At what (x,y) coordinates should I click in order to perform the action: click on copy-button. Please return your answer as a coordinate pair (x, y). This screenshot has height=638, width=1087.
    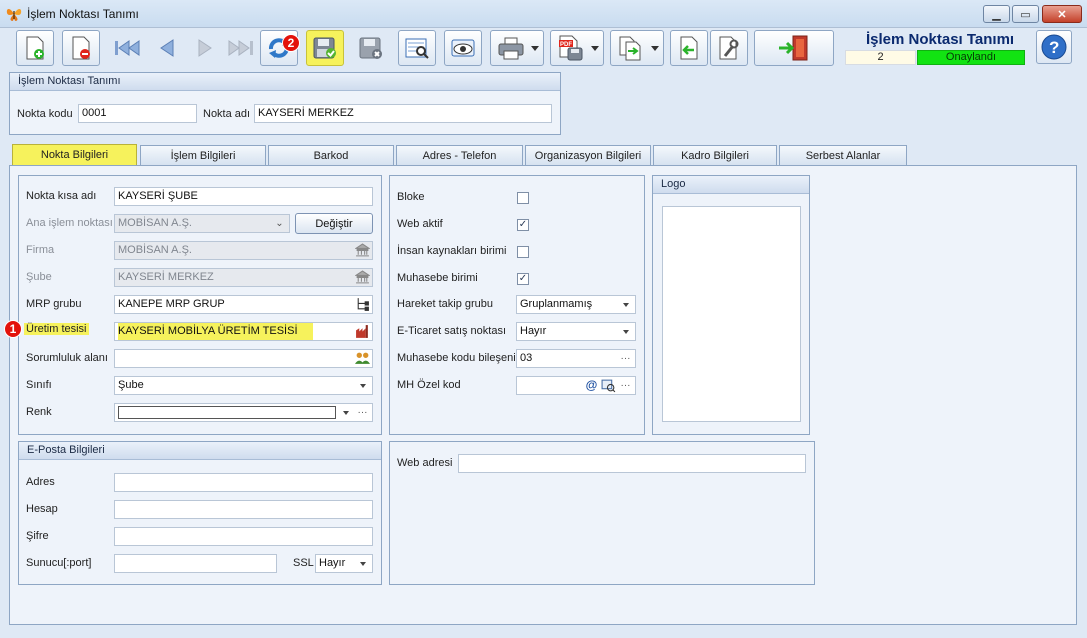
    Looking at the image, I should click on (637, 48).